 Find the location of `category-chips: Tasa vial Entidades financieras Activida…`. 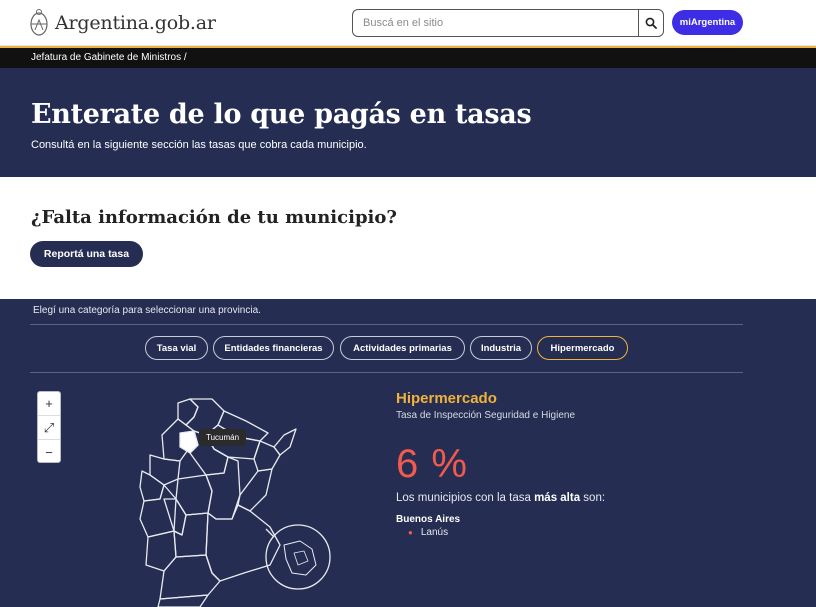

category-chips: Tasa vial Entidades financieras Activida… is located at coordinates (408, 348).